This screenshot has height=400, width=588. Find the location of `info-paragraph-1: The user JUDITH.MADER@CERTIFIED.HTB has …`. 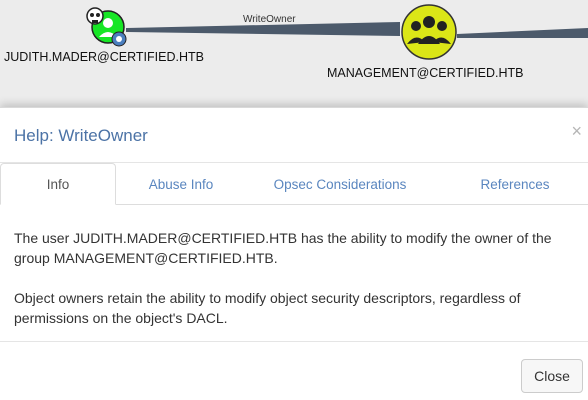

info-paragraph-1: The user JUDITH.MADER@CERTIFIED.HTB has … is located at coordinates (283, 248).